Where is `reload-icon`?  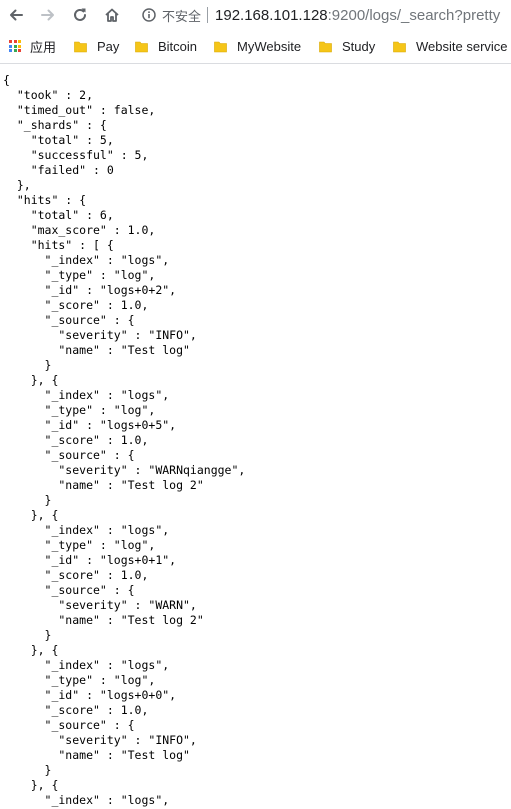
reload-icon is located at coordinates (80, 14).